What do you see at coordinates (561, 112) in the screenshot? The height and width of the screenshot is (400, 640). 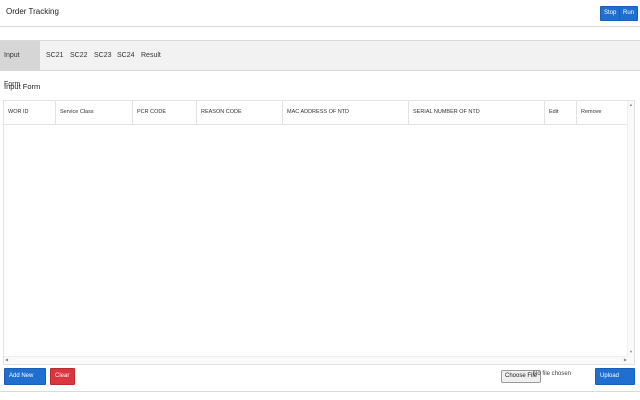 I see `column-header-edit: Edit` at bounding box center [561, 112].